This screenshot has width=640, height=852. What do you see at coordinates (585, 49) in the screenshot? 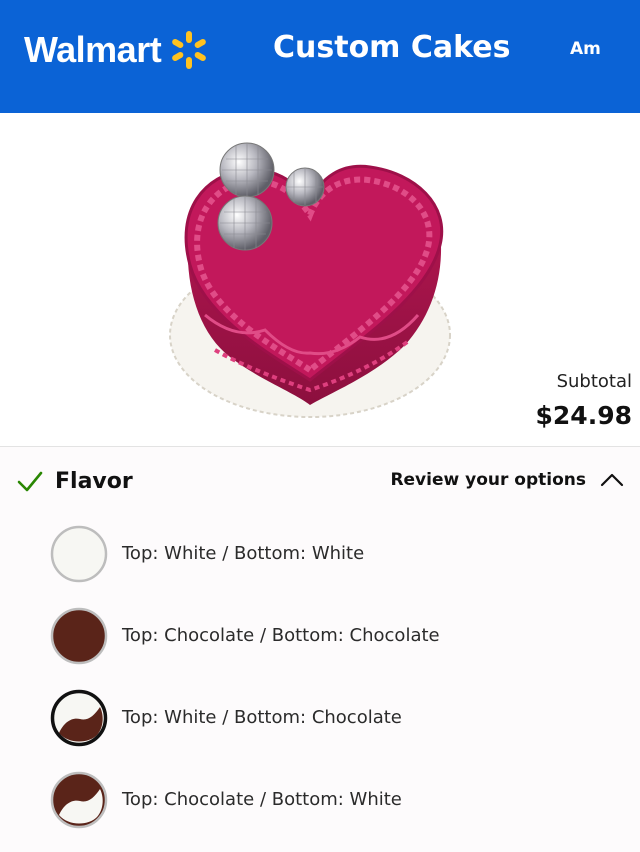
I see `user-menu: Am` at bounding box center [585, 49].